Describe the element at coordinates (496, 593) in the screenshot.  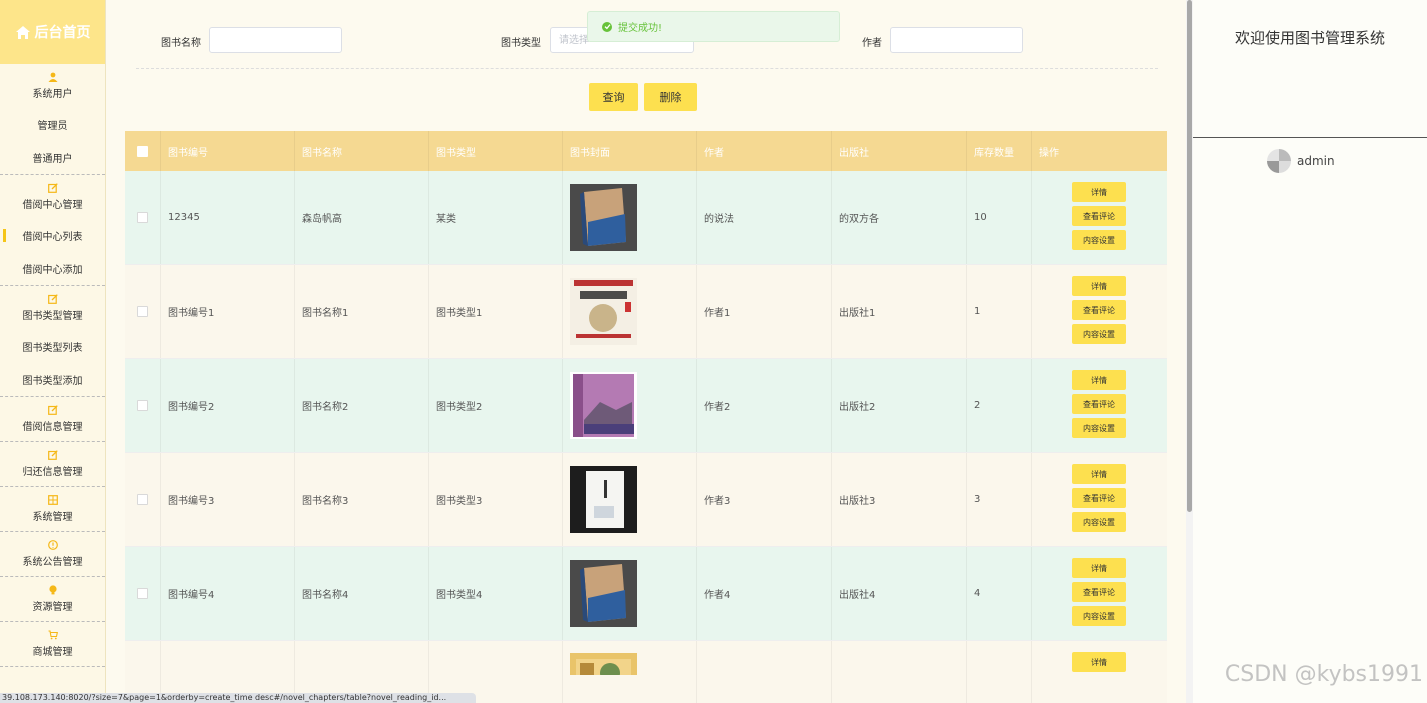
I see `book-type-cell: 图书类型4` at that location.